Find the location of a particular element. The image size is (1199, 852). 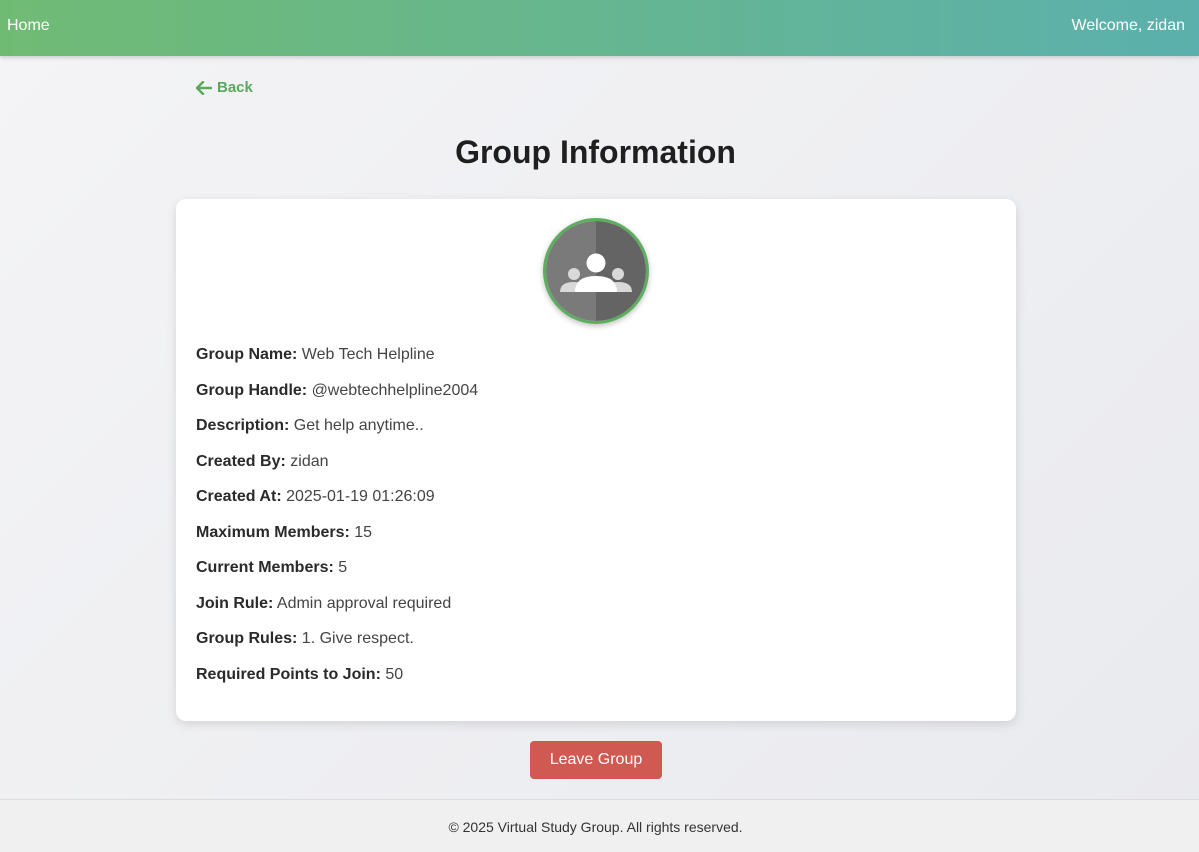

info-group-rules: Group Rules: 1. Give respect. is located at coordinates (596, 648).